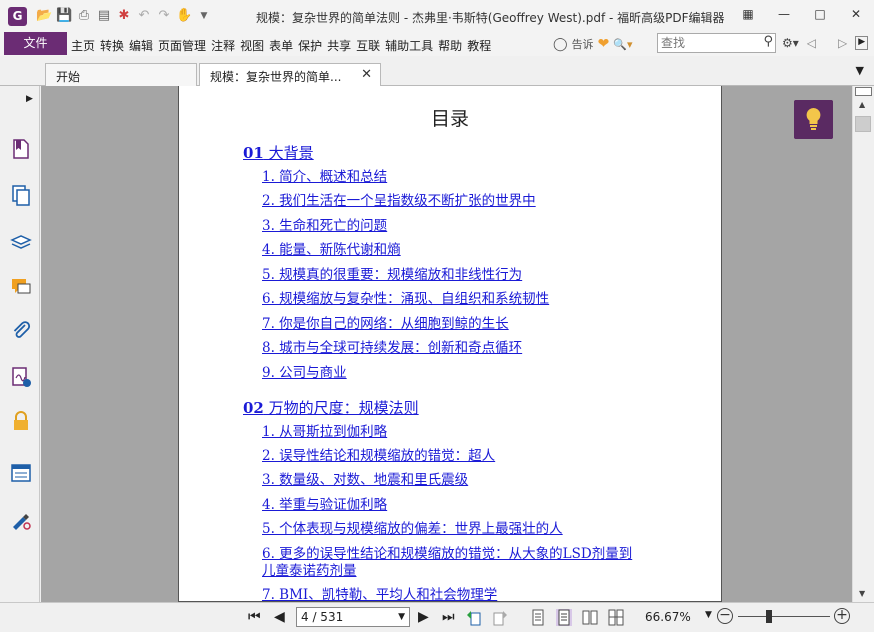 The height and width of the screenshot is (632, 874). Describe the element at coordinates (593, 44) in the screenshot. I see `tell-me: ◯ 告诉 ❤ 🔍▾` at that location.